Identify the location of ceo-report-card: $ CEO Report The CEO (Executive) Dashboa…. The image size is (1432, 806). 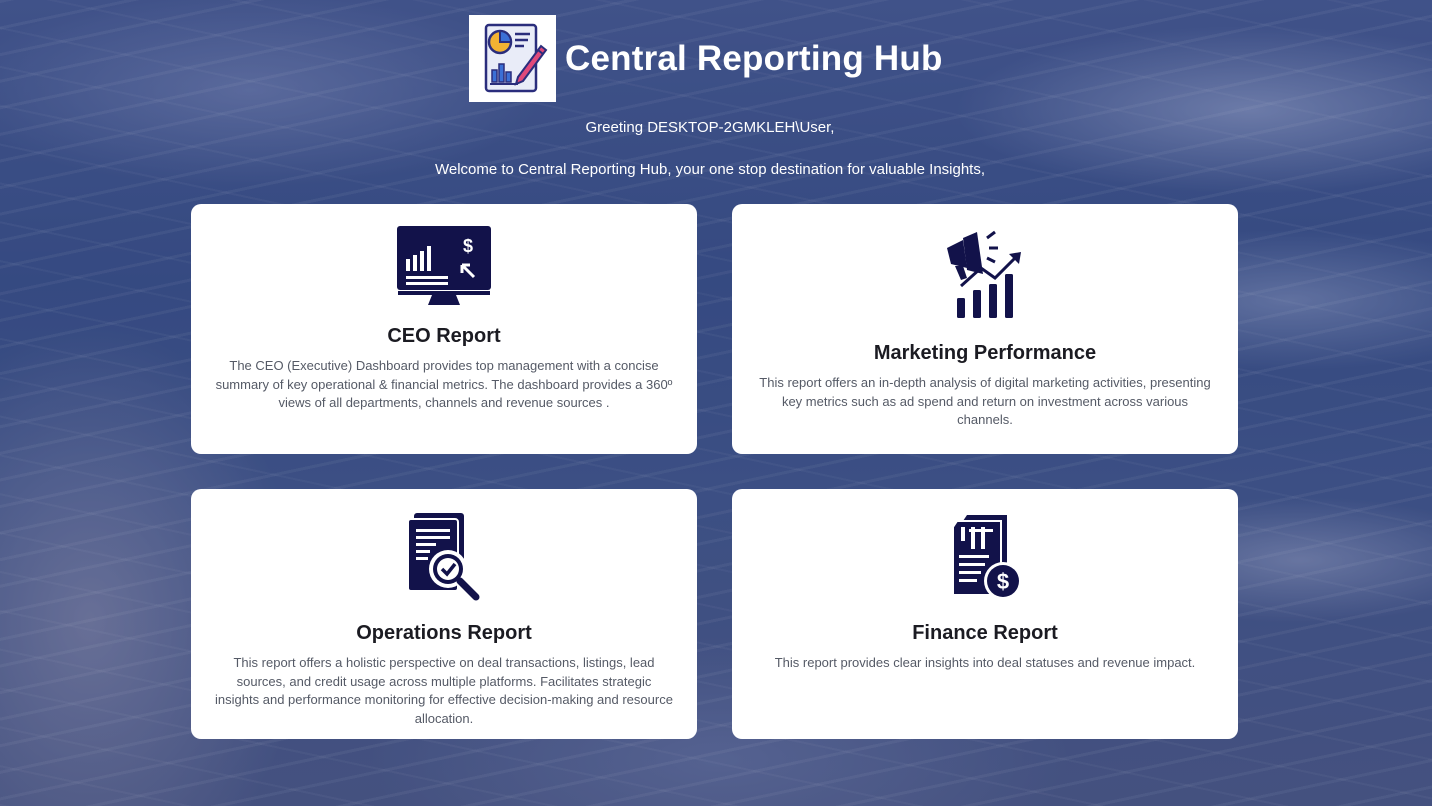
(444, 329).